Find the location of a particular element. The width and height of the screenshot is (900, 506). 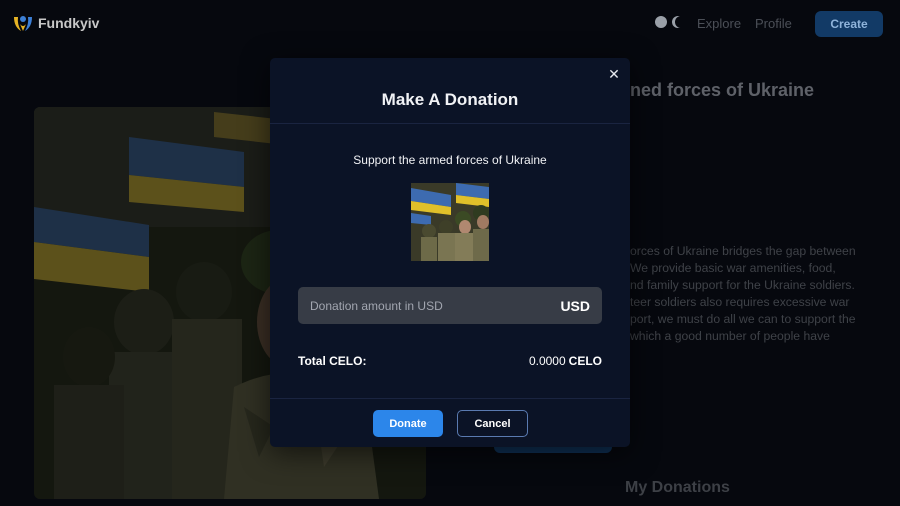

logo-icon is located at coordinates (23, 23).